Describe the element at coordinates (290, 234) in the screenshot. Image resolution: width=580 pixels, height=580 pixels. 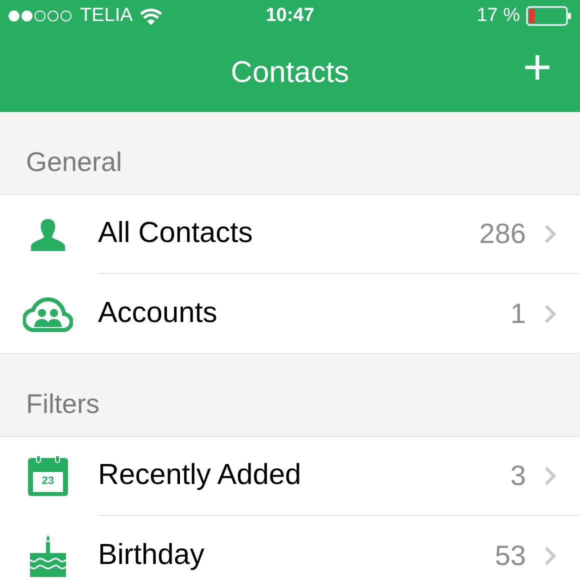
I see `list-row: All Contacts 286` at that location.